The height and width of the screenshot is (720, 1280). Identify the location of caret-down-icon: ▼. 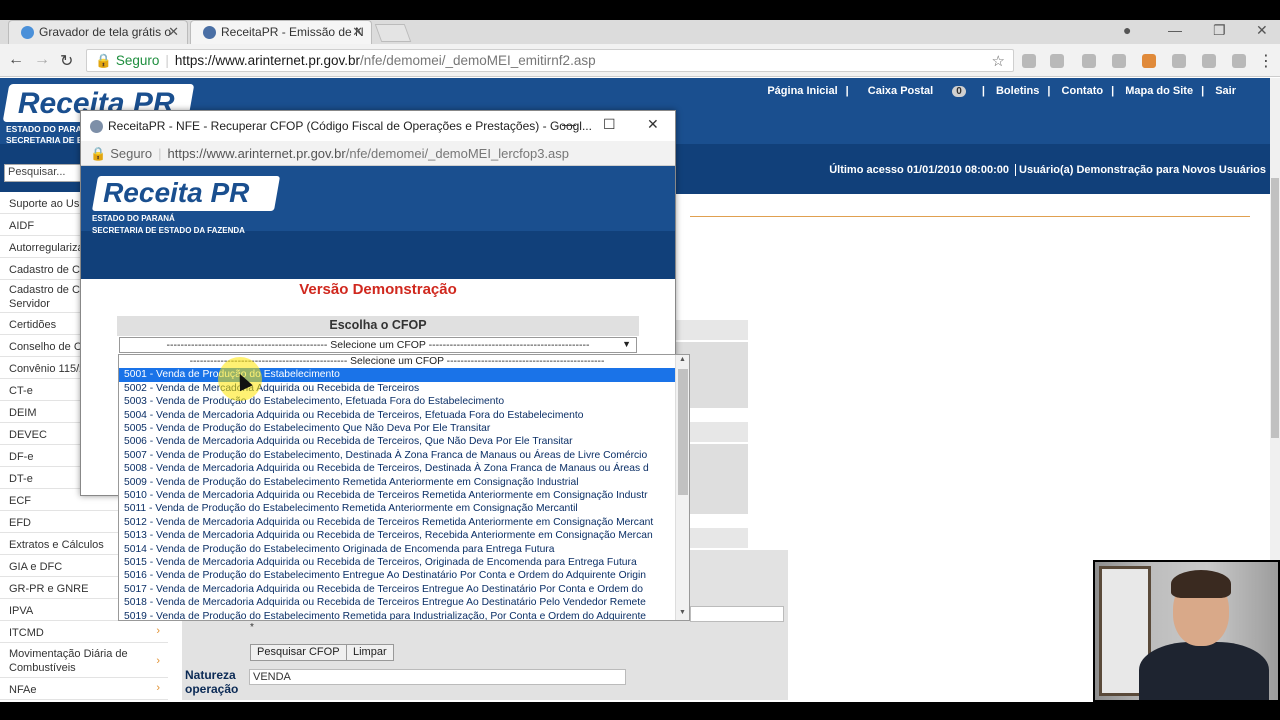
(626, 344).